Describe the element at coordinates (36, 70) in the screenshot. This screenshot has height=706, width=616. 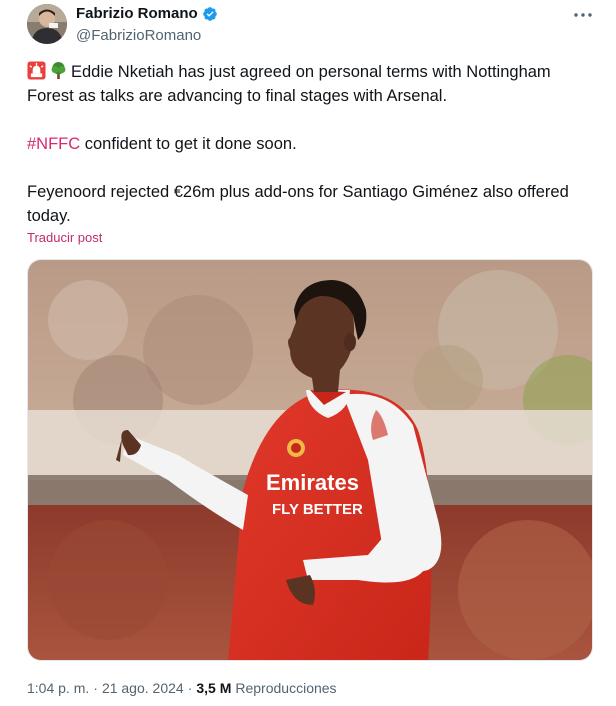
I see `rotating-light-emoji` at that location.